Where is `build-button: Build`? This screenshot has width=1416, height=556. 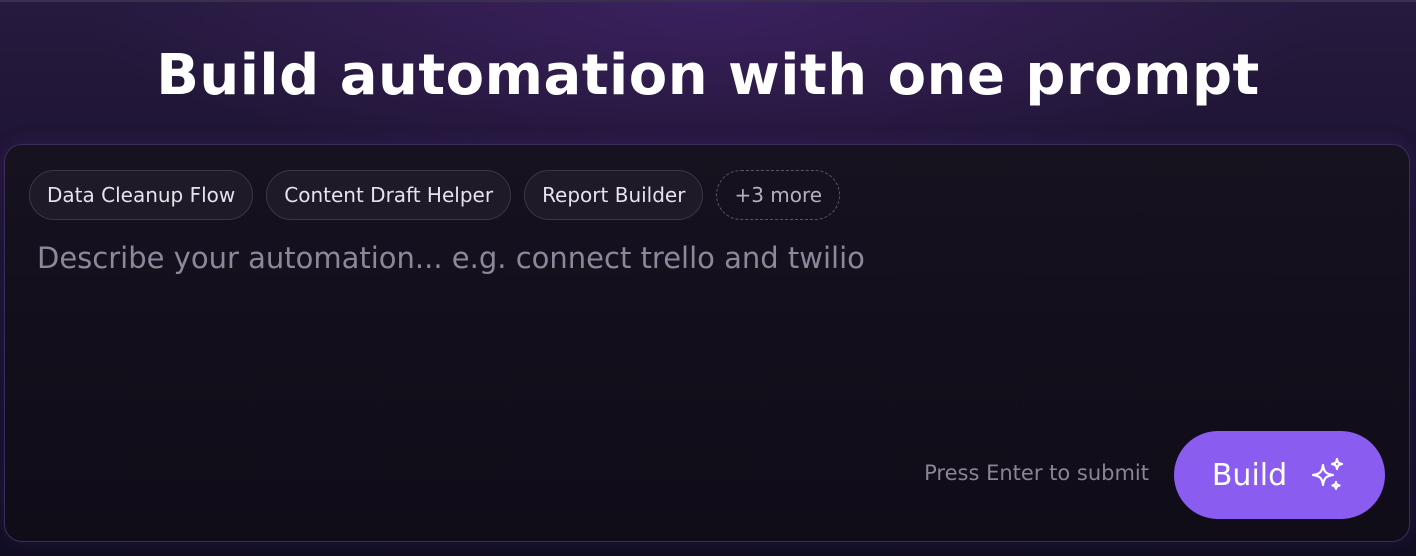
build-button: Build is located at coordinates (1279, 475).